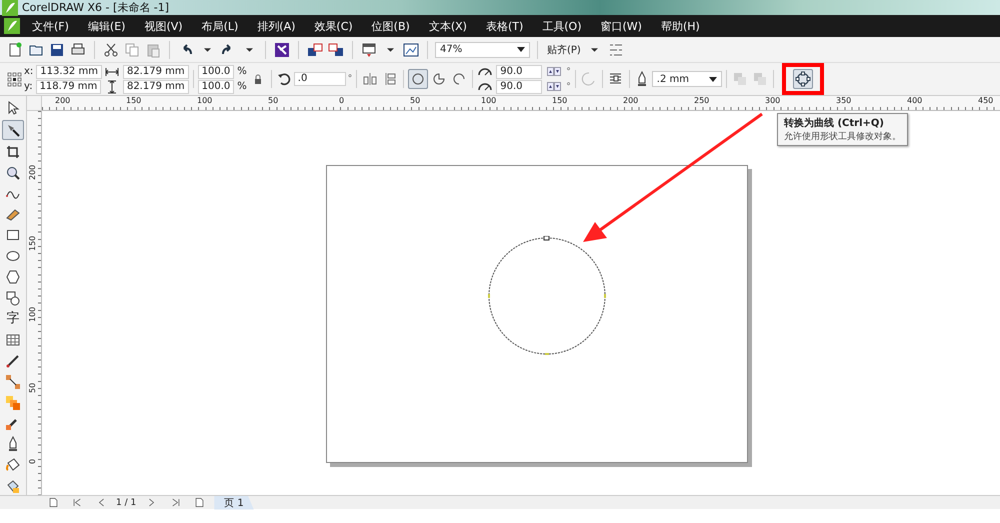 Image resolution: width=1000 pixels, height=523 pixels. Describe the element at coordinates (687, 79) in the screenshot. I see `outline-width-dropdown: .2 mm` at that location.